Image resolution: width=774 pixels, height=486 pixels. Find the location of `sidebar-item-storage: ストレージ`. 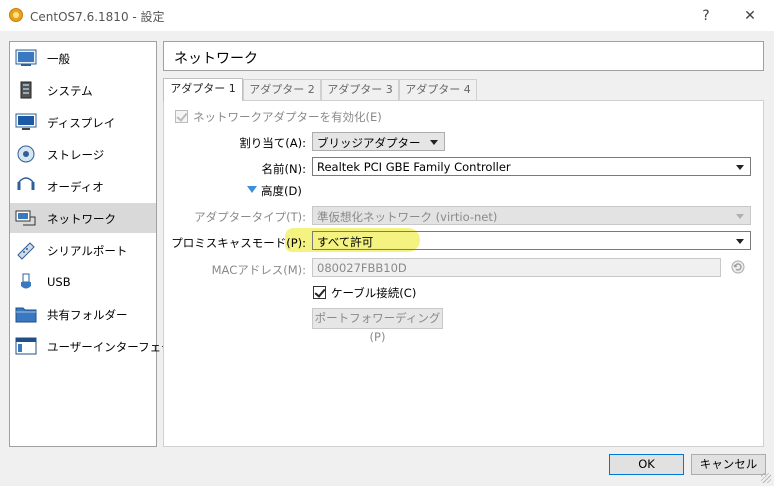

sidebar-item-storage: ストレージ is located at coordinates (83, 154).